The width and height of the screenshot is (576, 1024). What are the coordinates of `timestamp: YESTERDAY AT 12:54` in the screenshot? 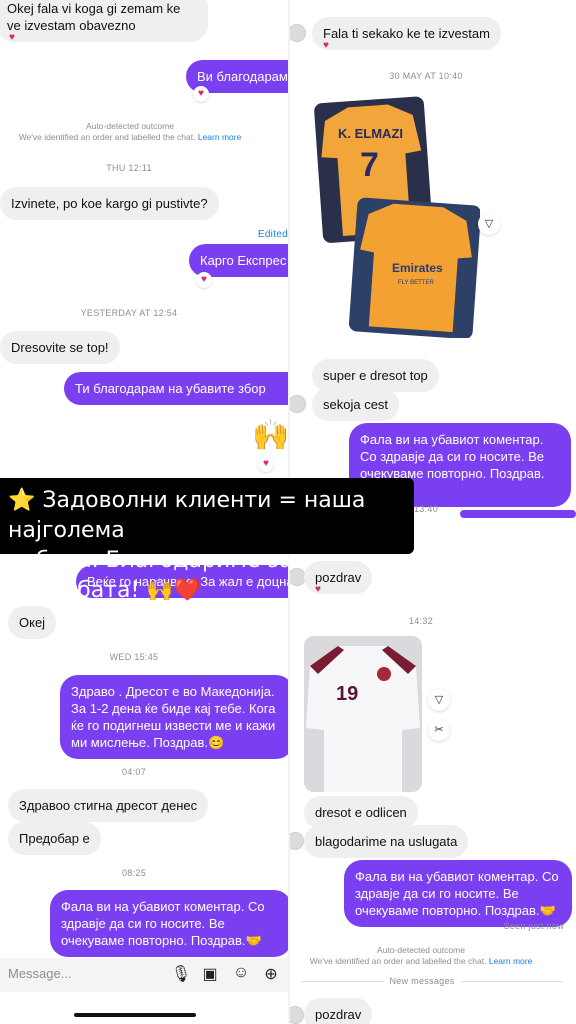 It's located at (129, 313).